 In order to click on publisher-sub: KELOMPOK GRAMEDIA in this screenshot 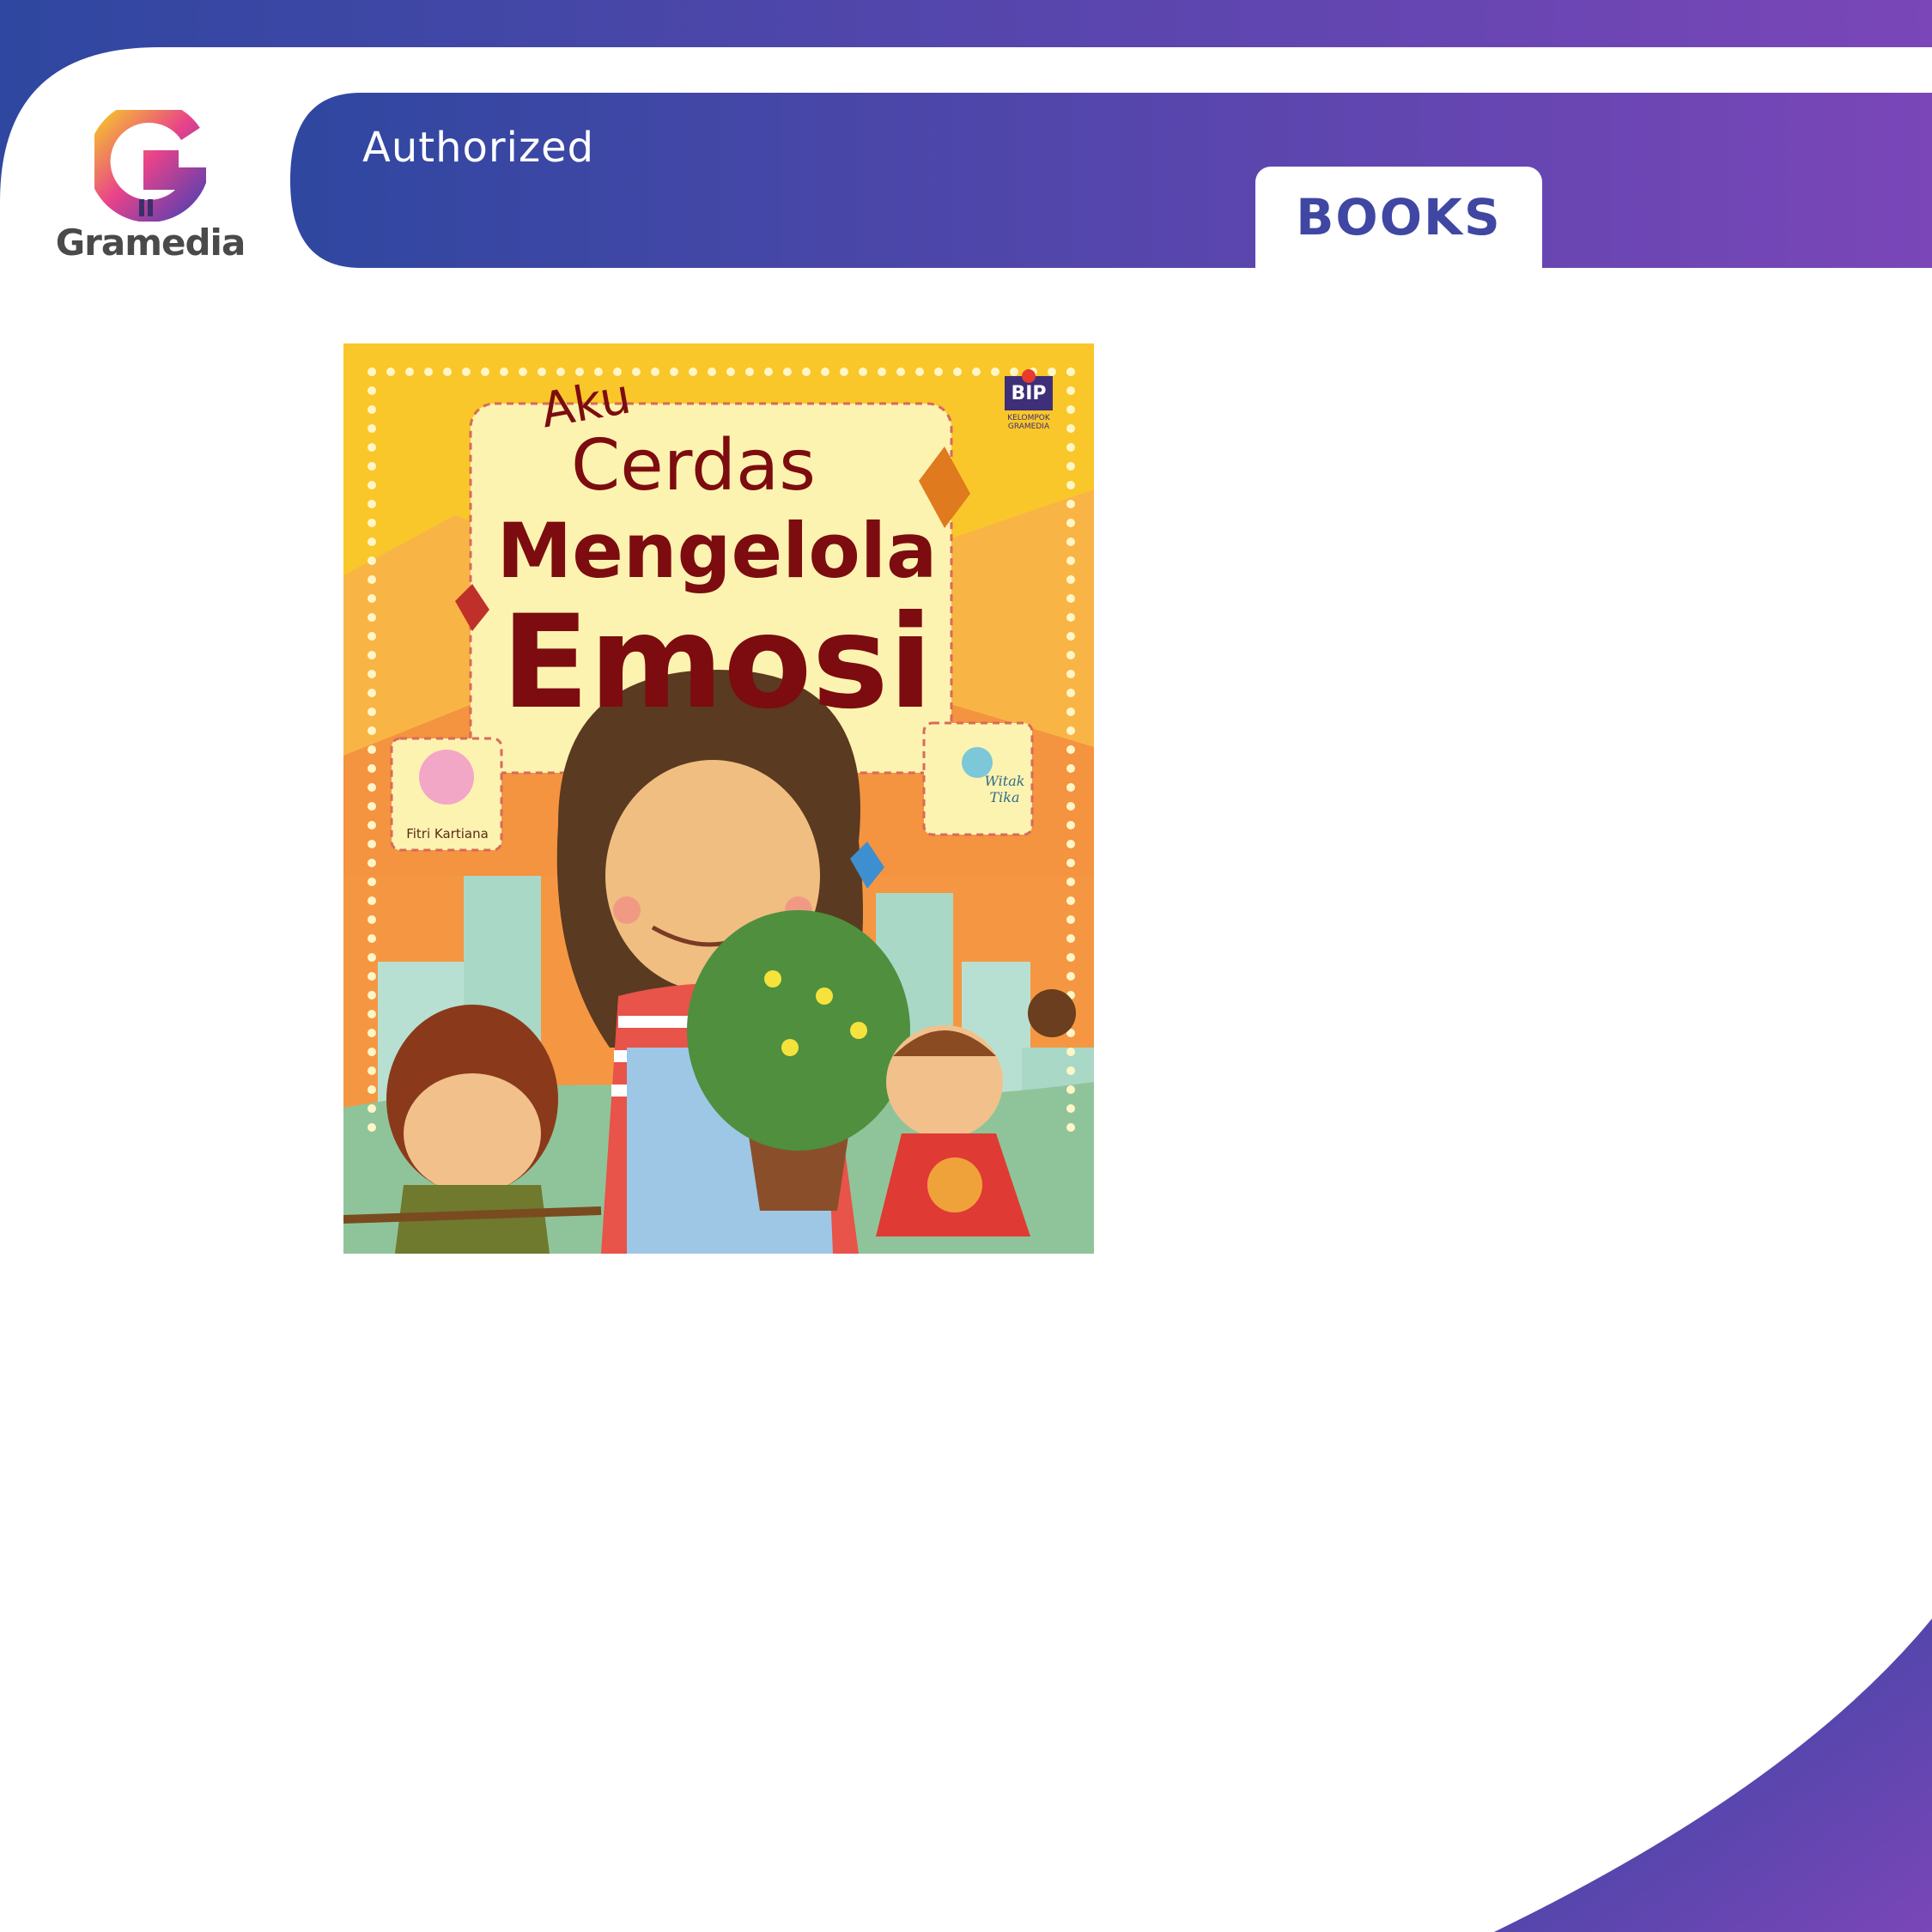, I will do `click(1028, 422)`.